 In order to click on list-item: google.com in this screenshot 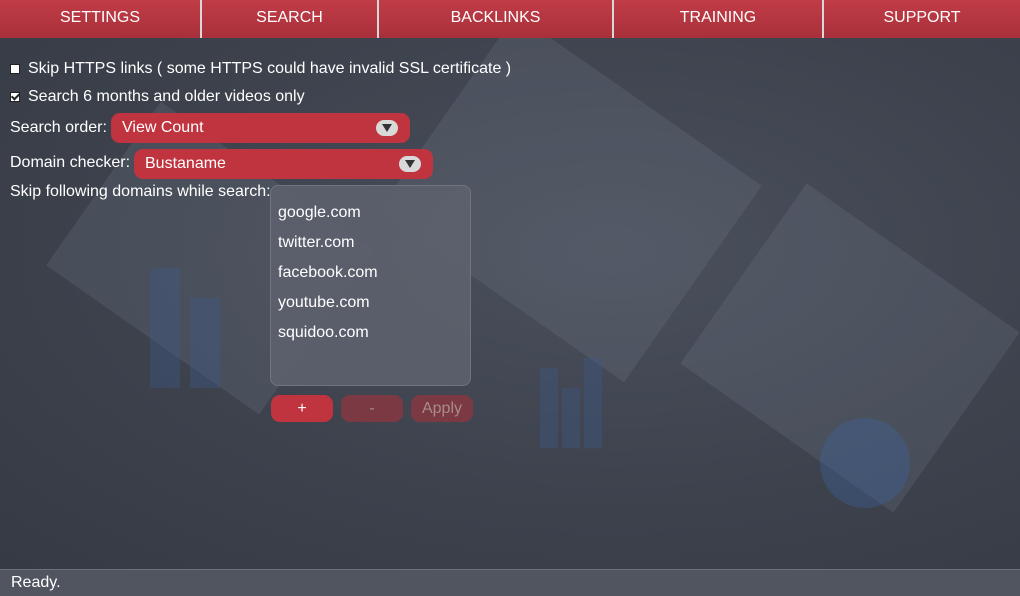, I will do `click(319, 213)`.